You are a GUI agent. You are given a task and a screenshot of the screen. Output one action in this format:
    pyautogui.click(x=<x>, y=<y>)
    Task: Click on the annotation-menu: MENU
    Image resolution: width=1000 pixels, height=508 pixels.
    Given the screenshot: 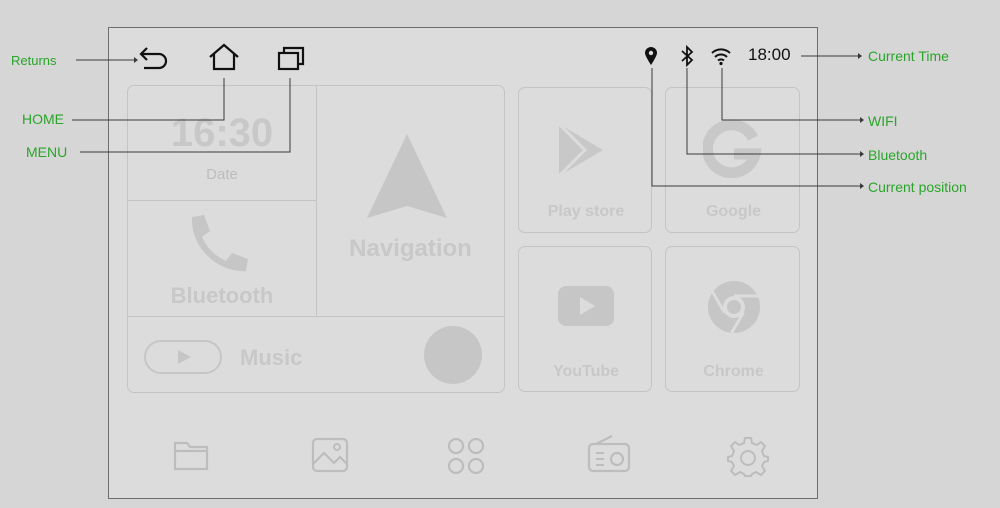 What is the action you would take?
    pyautogui.click(x=47, y=152)
    